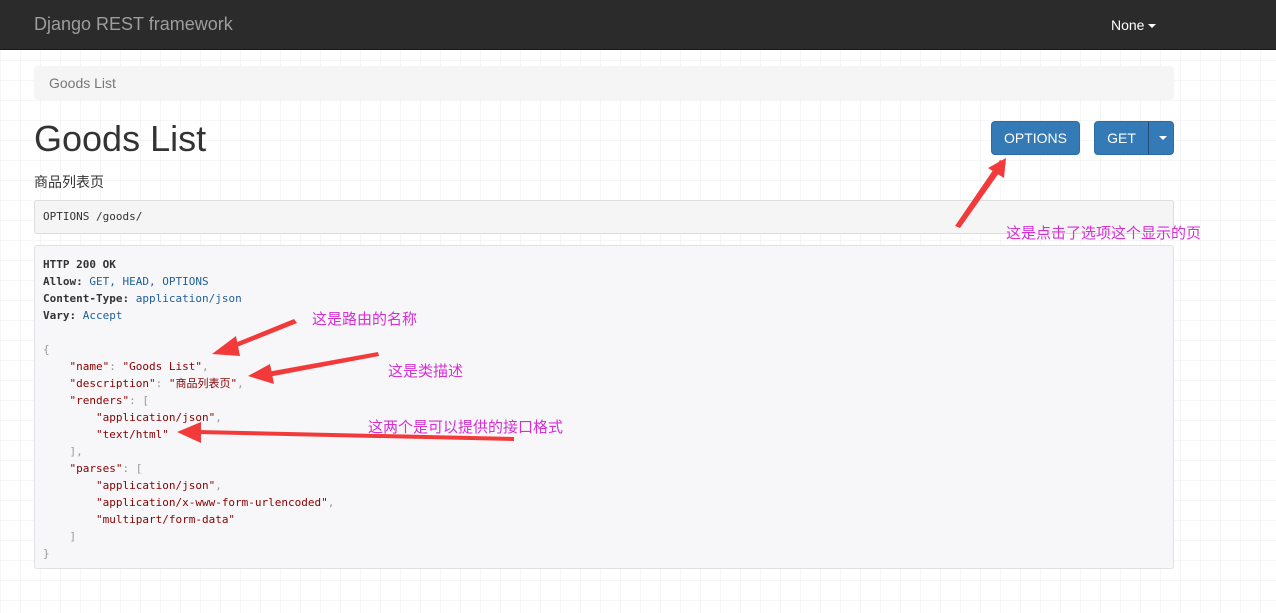 Image resolution: width=1276 pixels, height=613 pixels. Describe the element at coordinates (156, 383) in the screenshot. I see `json-description-line: "description": "商品列表页",` at that location.